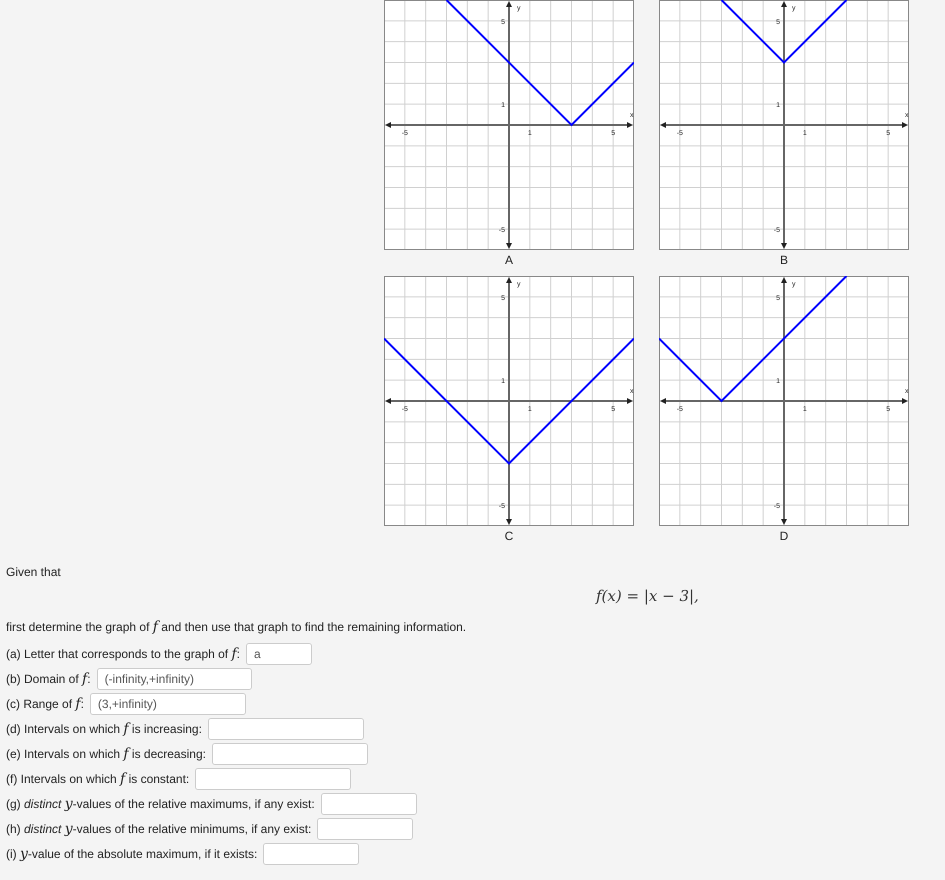 The height and width of the screenshot is (880, 945). I want to click on graph-letter: A, so click(508, 260).